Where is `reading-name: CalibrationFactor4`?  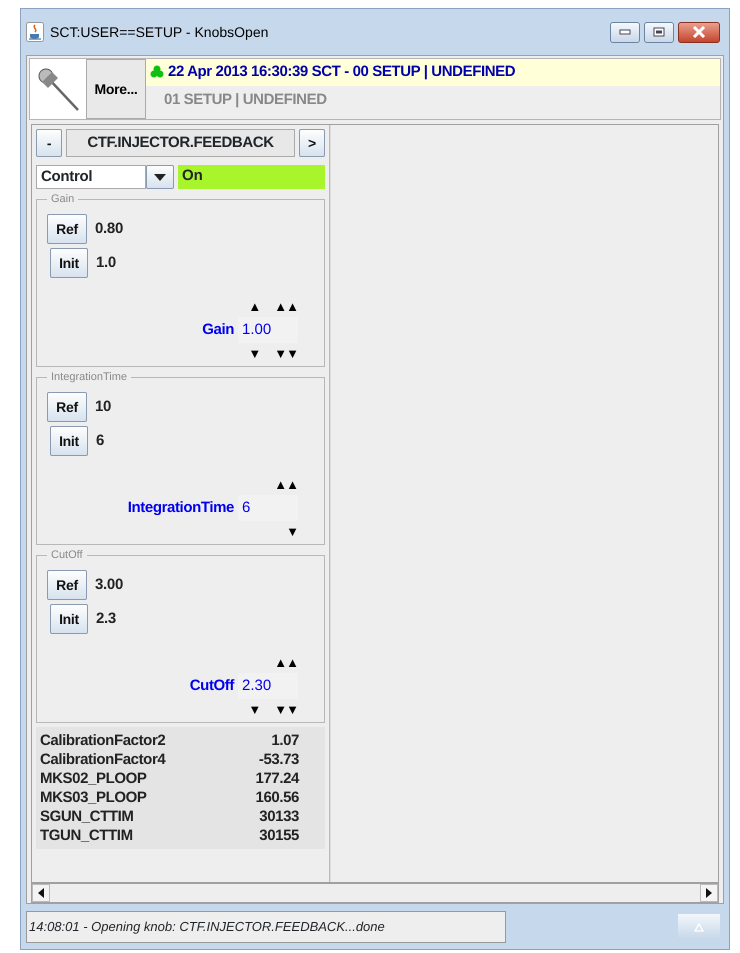
reading-name: CalibrationFactor4 is located at coordinates (103, 759).